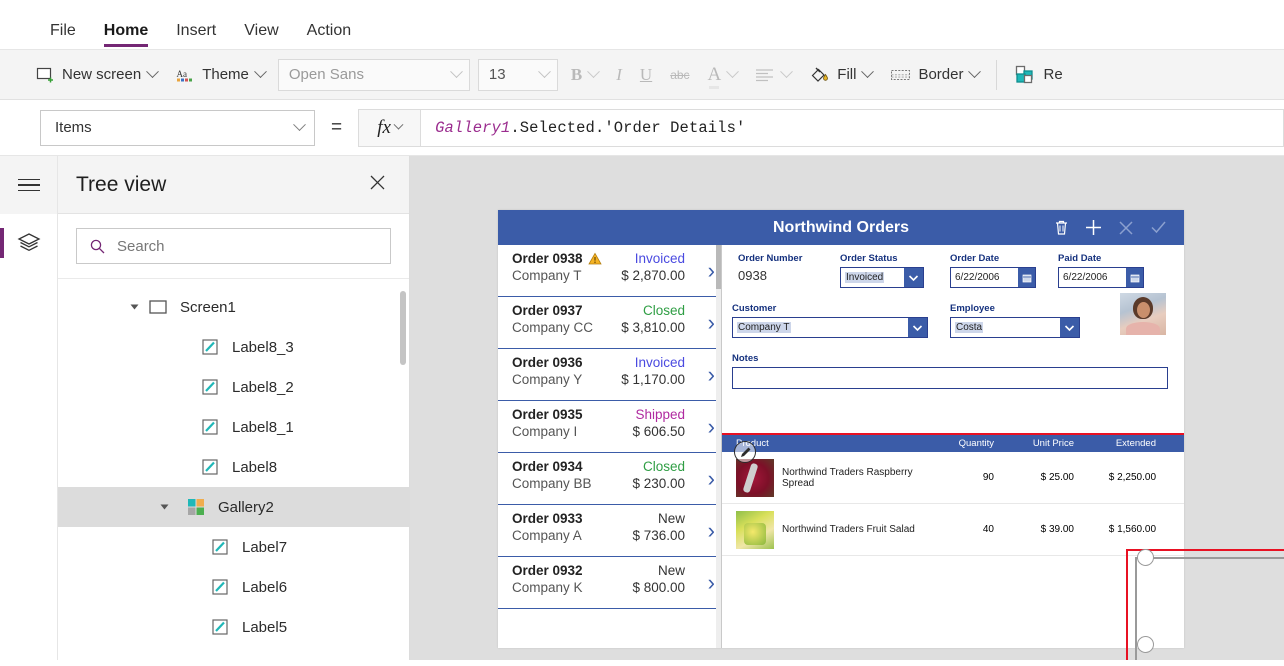  Describe the element at coordinates (934, 75) in the screenshot. I see `border-button: Border` at that location.